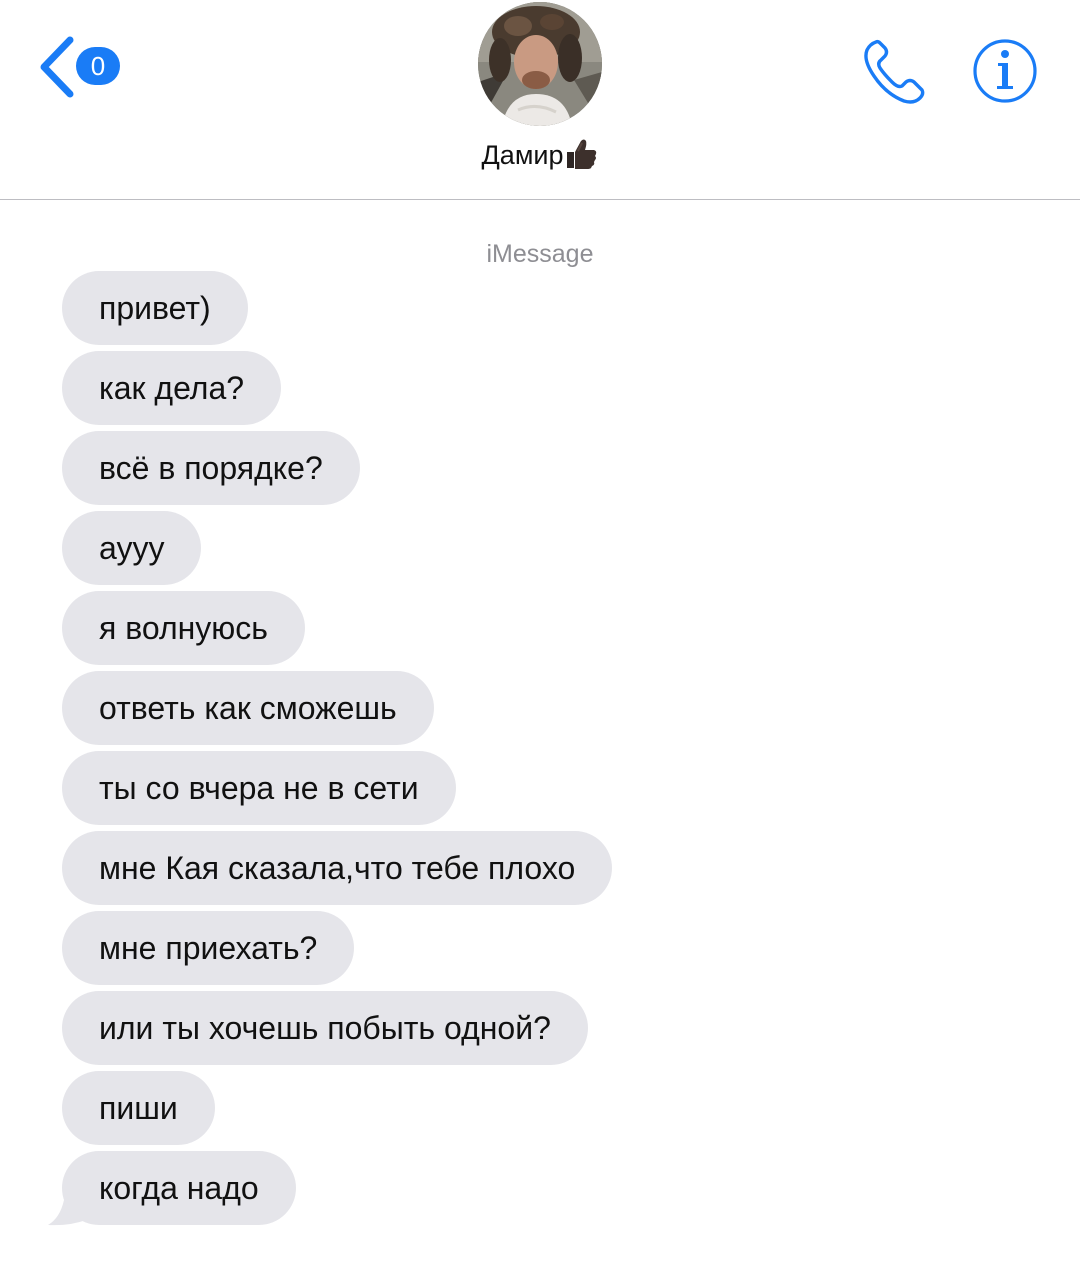 The image size is (1080, 1262). I want to click on contact-photo, so click(540, 64).